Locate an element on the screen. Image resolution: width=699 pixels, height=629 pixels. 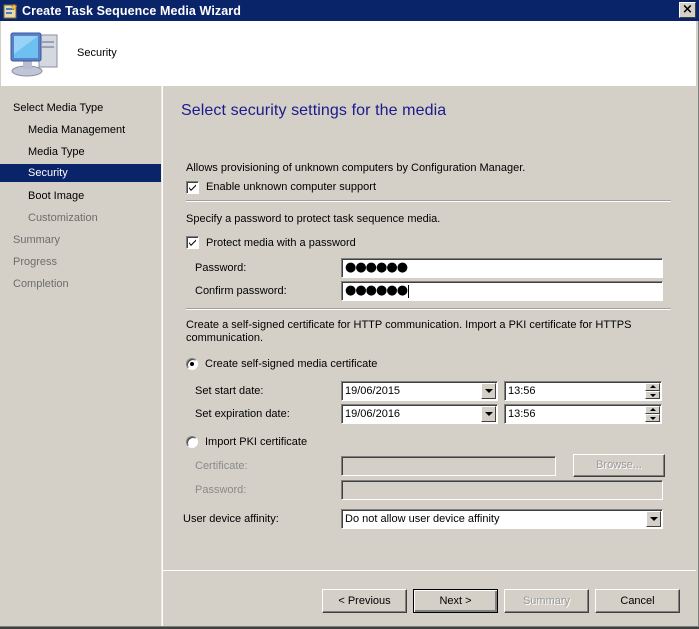
user-device-affinity-label: User device affinity: is located at coordinates (231, 519).